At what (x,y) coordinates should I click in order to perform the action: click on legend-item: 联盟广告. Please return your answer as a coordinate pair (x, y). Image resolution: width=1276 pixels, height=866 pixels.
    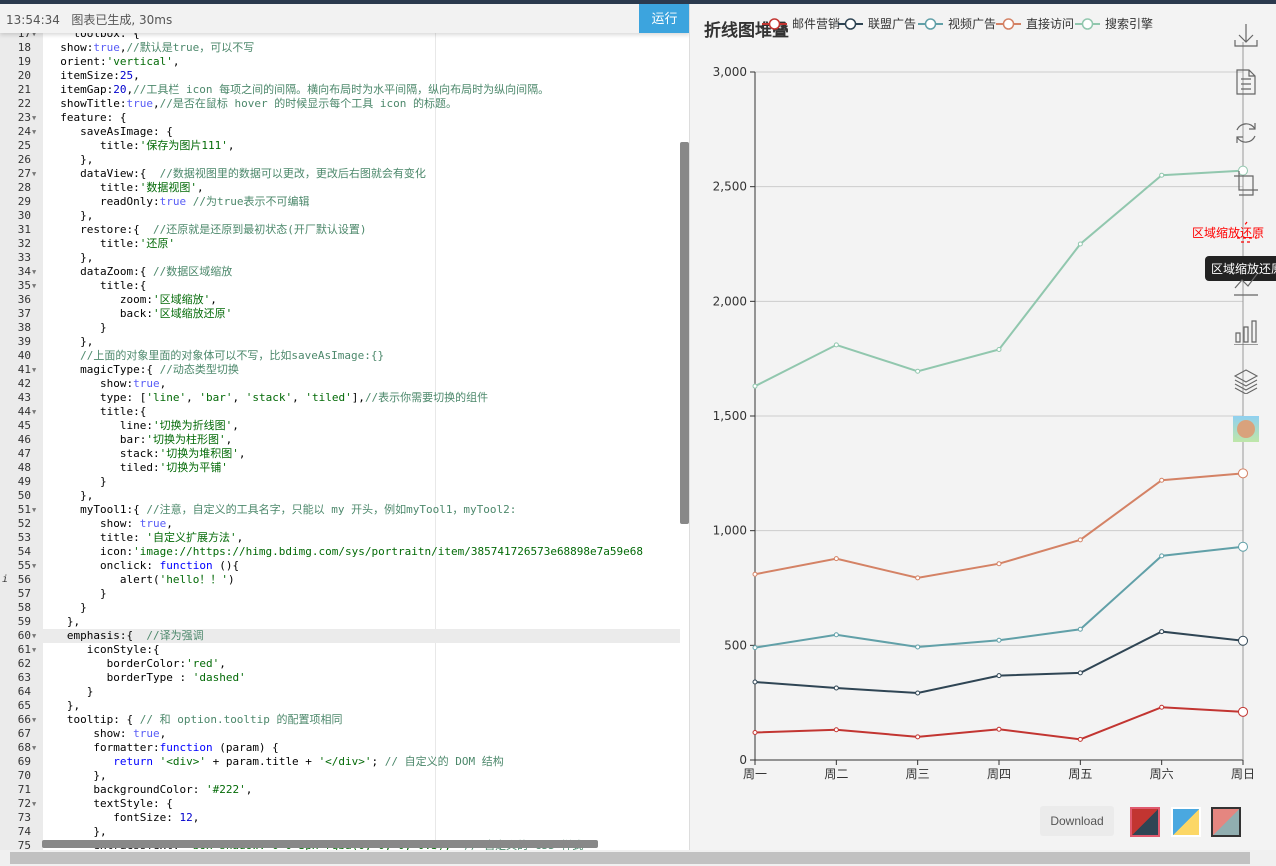
    Looking at the image, I should click on (877, 23).